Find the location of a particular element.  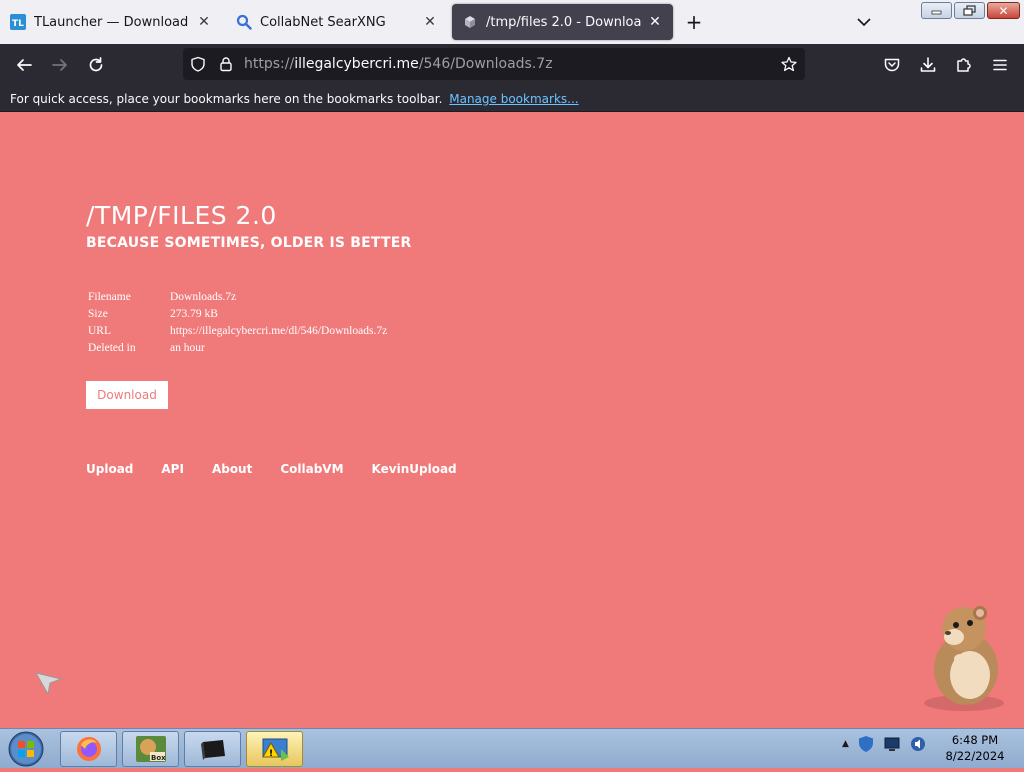

footer-link-about: About is located at coordinates (232, 469).